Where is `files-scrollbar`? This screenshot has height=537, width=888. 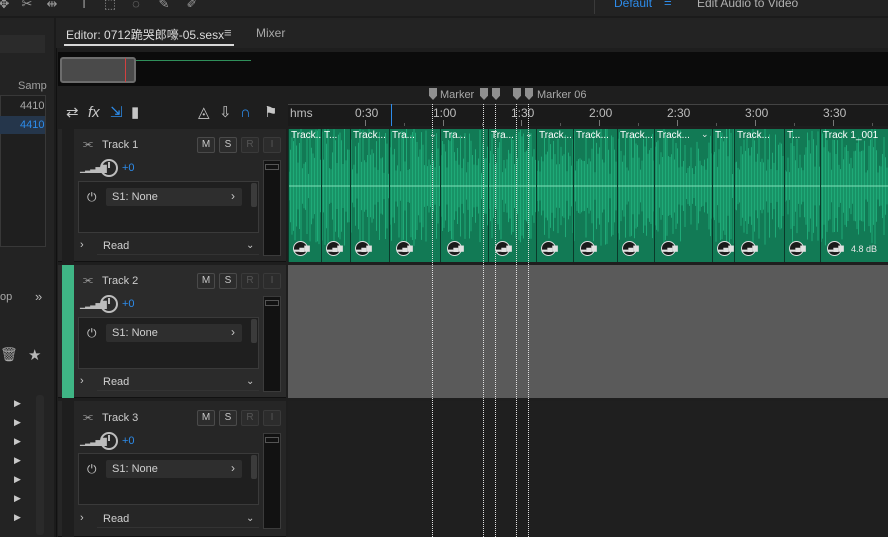 files-scrollbar is located at coordinates (40, 465).